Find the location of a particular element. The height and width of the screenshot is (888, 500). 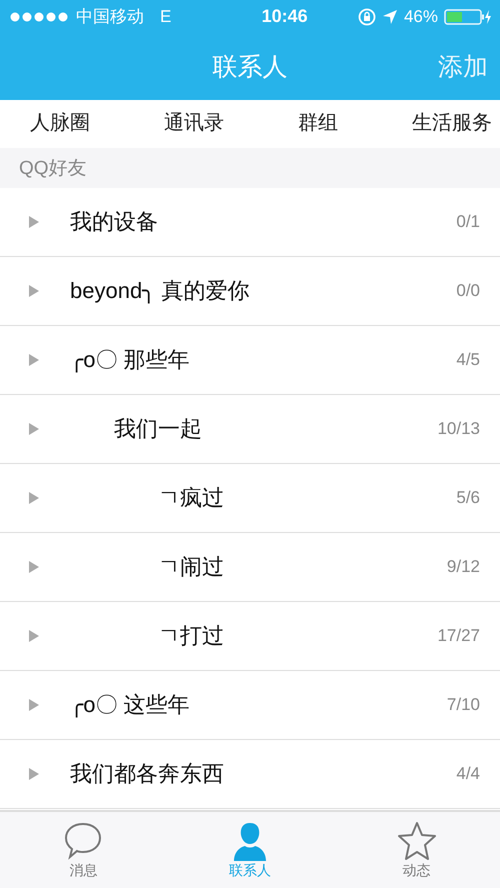

category-tab: 群组 is located at coordinates (318, 122).